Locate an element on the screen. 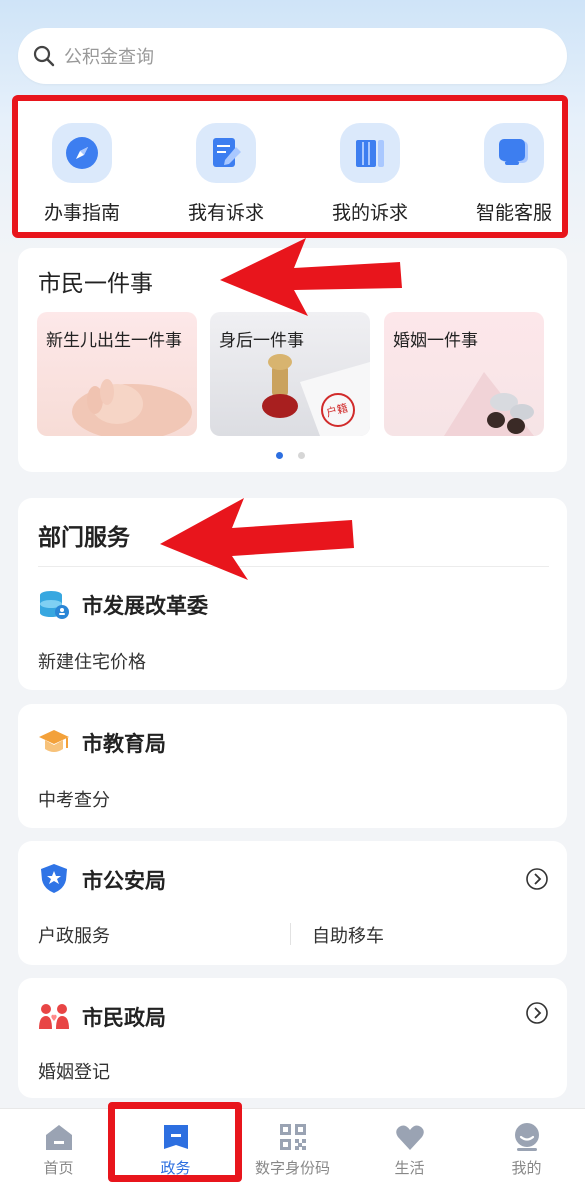  tile-marriage: 婚姻一件事 is located at coordinates (464, 374).